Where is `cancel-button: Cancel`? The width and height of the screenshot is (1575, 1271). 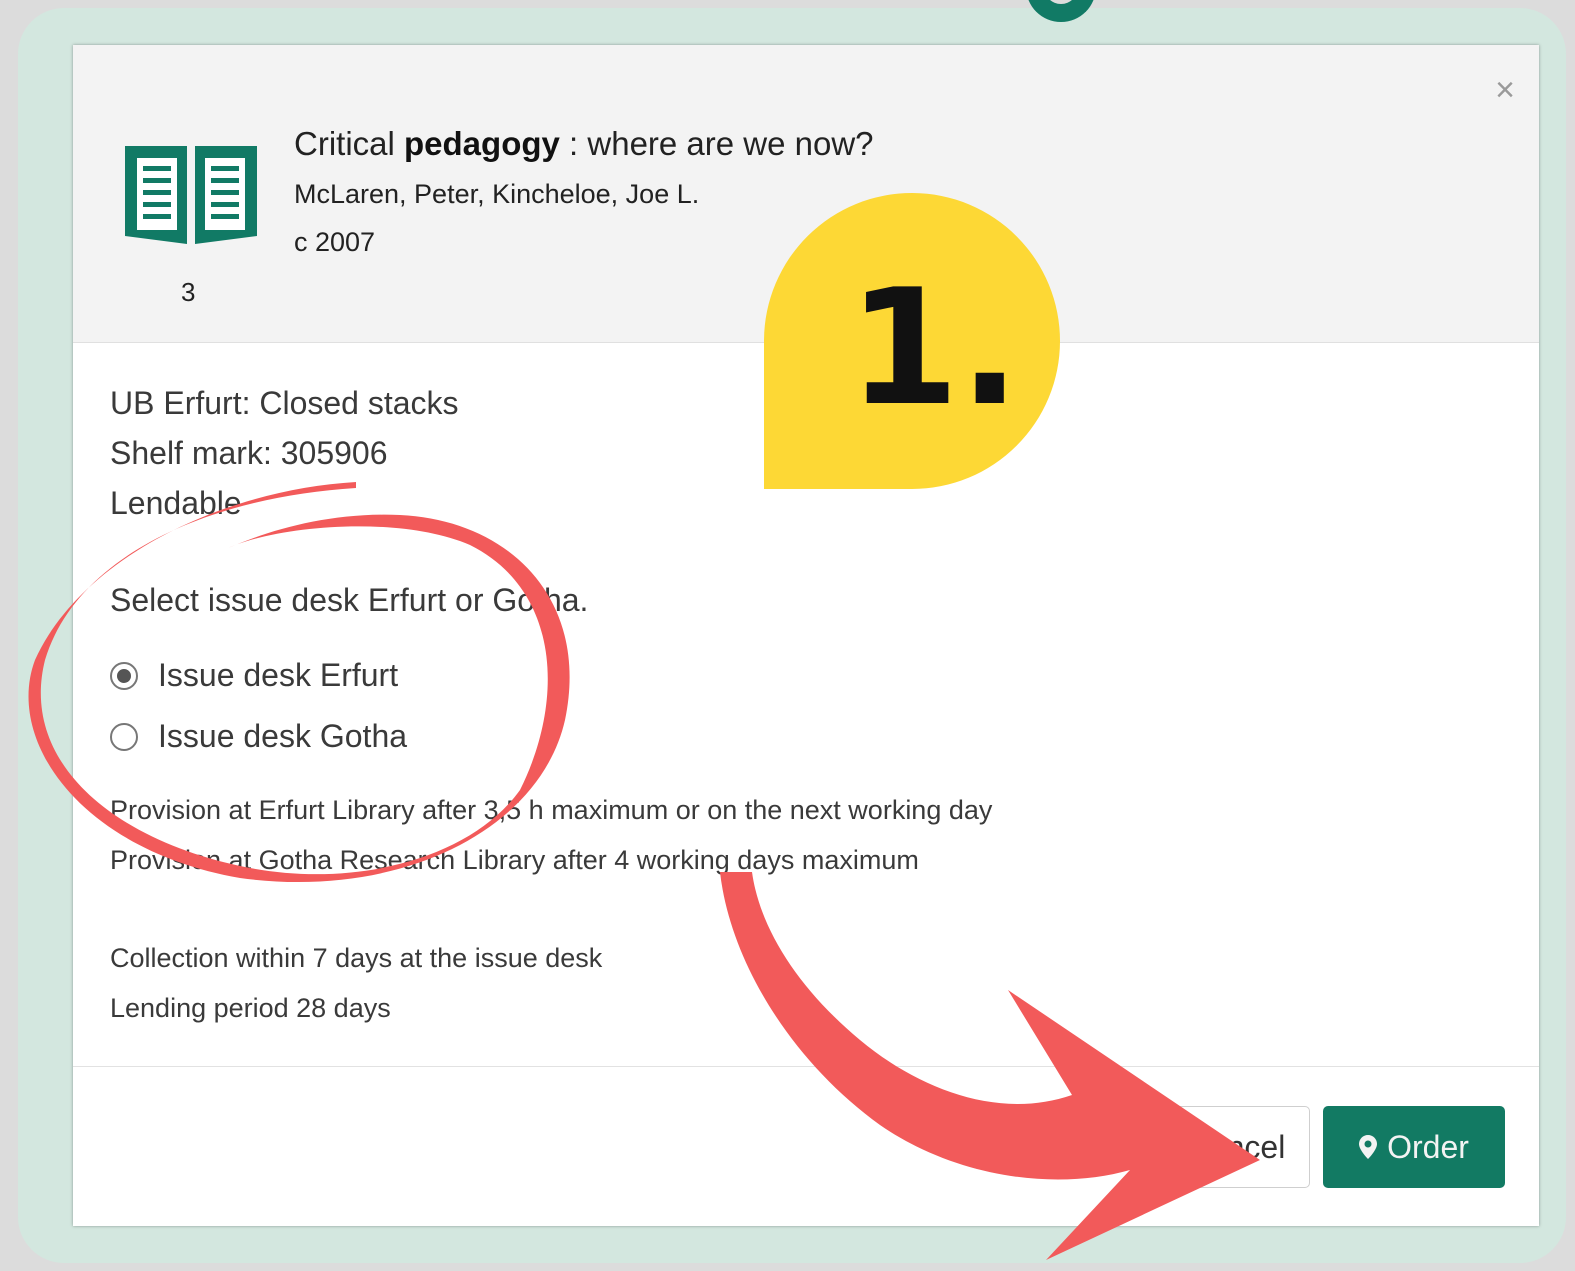
cancel-button: Cancel is located at coordinates (1235, 1147).